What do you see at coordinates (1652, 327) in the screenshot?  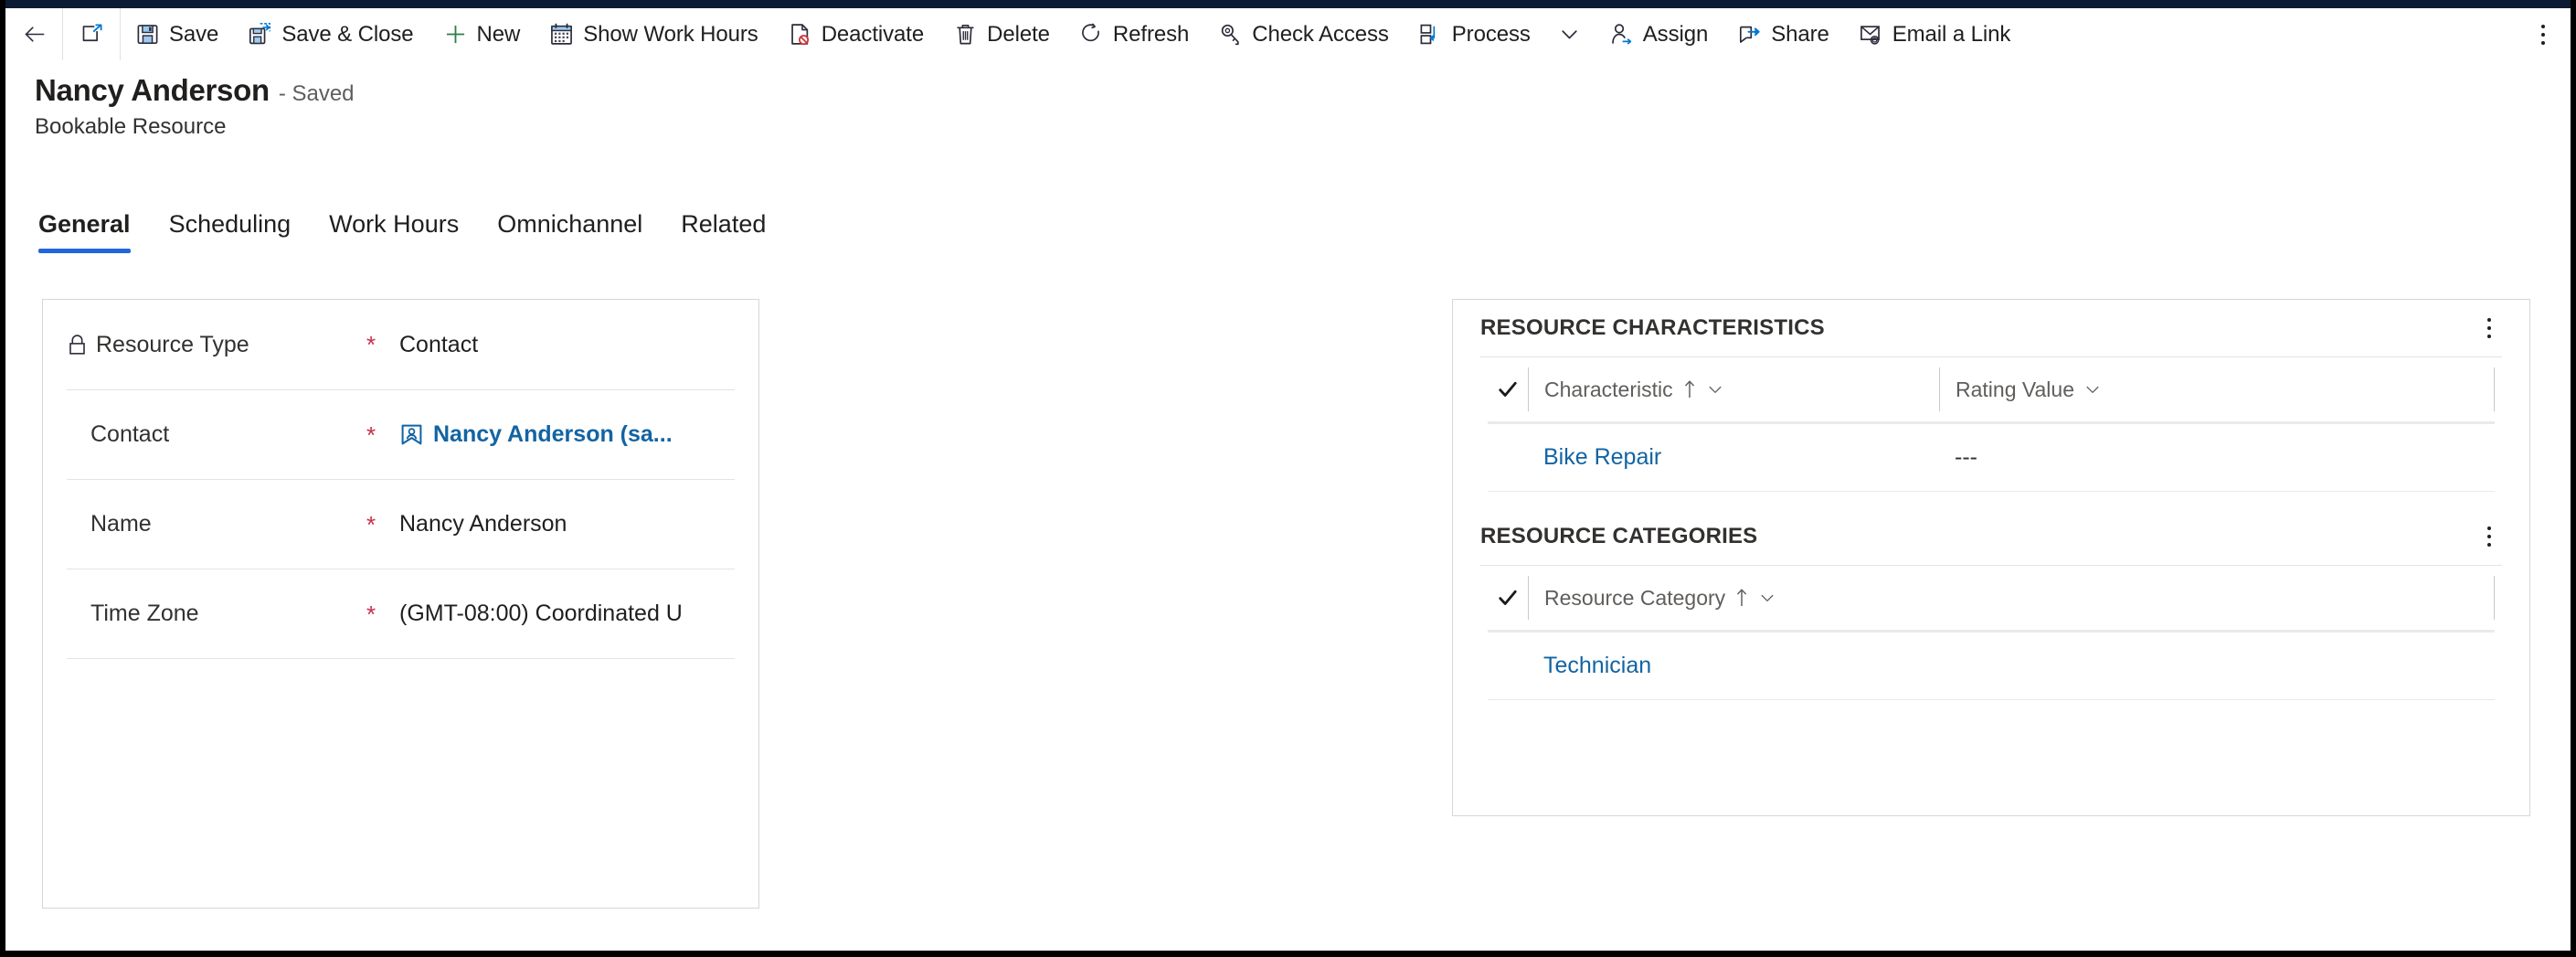 I see `section-title: RESOURCE CHARACTERISTICS` at bounding box center [1652, 327].